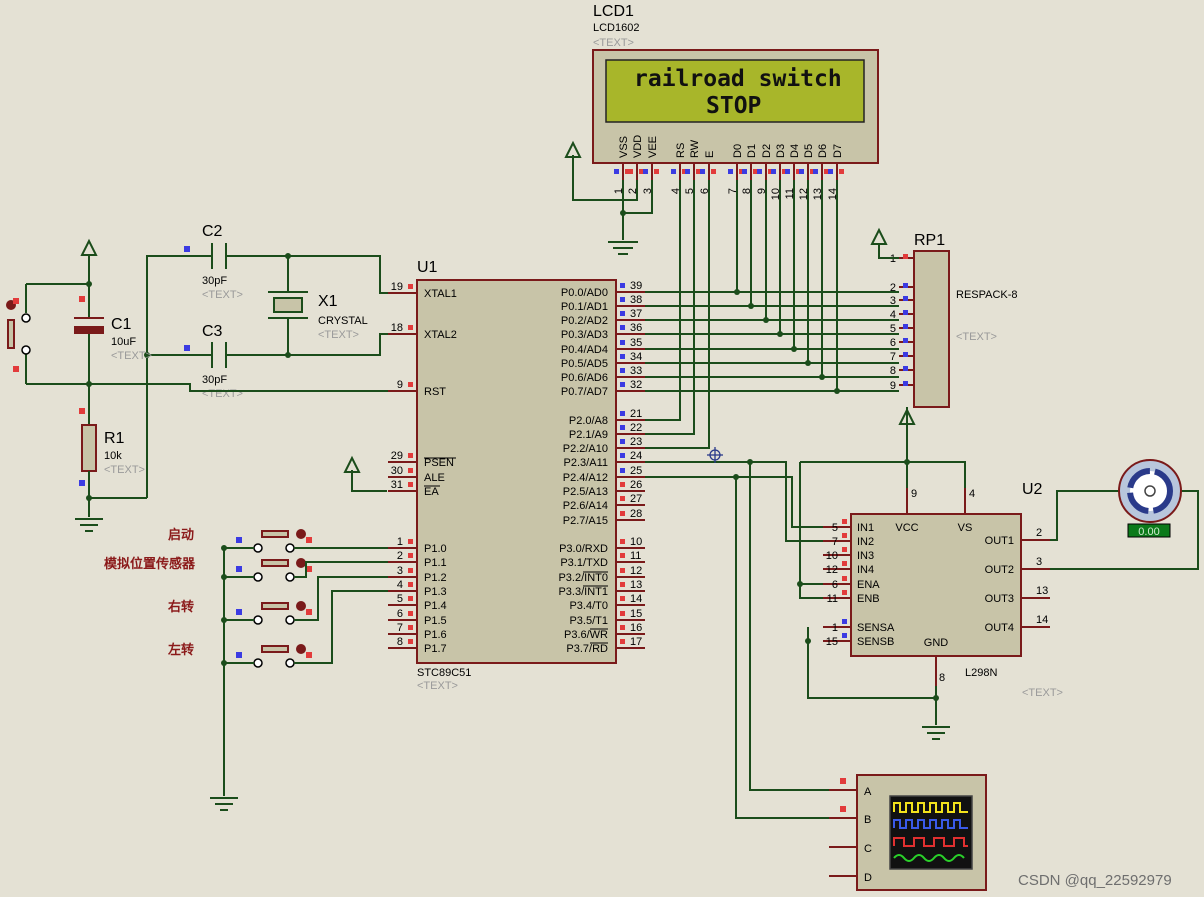 The width and height of the screenshot is (1204, 897). What do you see at coordinates (583, 549) in the screenshot?
I see `u1-pin-name: P3.0/RXD` at bounding box center [583, 549].